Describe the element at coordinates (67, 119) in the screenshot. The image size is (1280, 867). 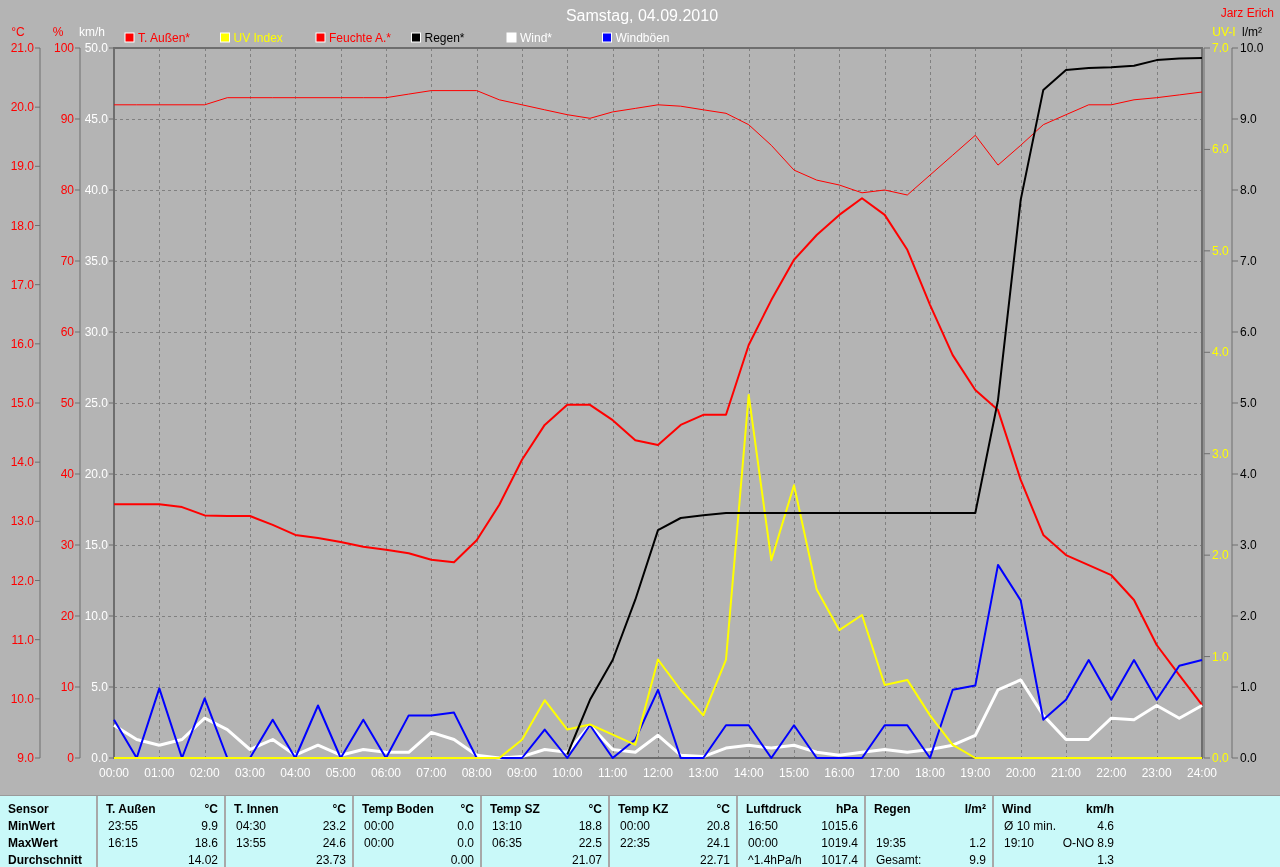
I see `axis-tick-label: 90` at that location.